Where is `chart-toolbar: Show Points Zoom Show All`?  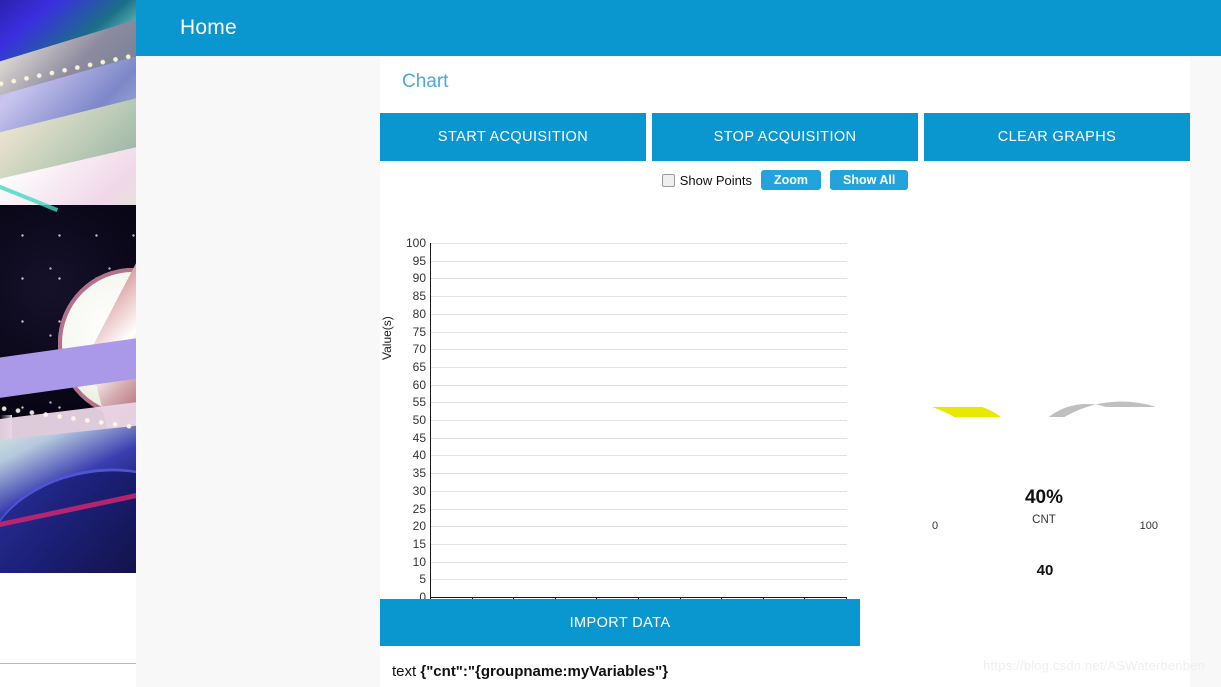 chart-toolbar: Show Points Zoom Show All is located at coordinates (785, 180).